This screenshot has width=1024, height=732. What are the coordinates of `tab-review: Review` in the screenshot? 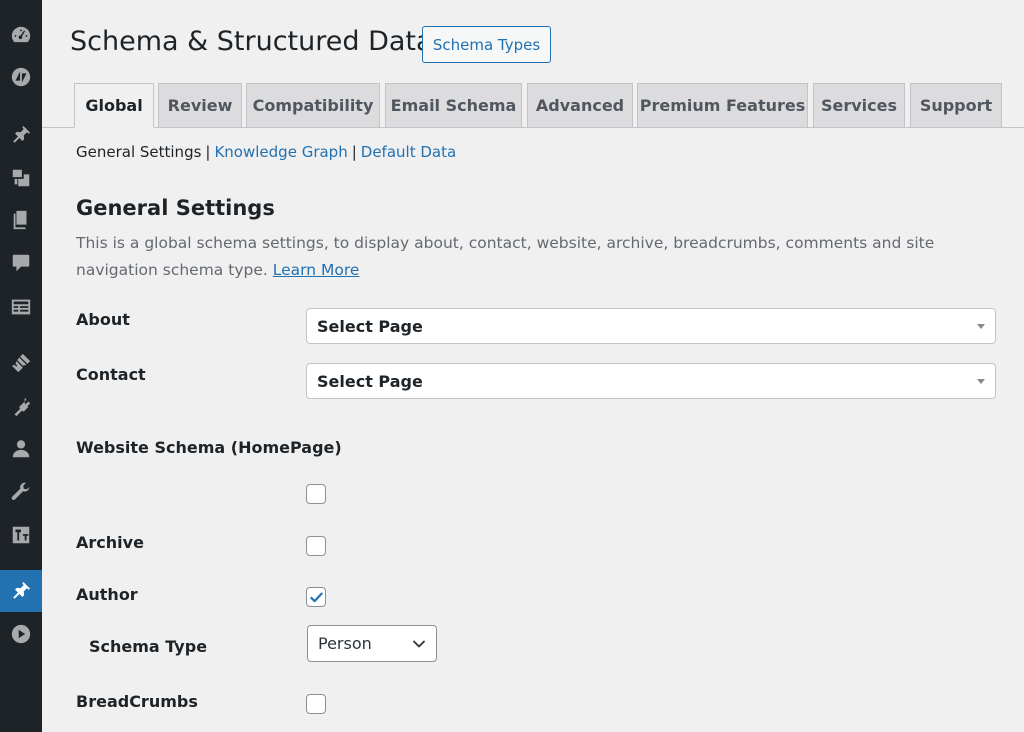 It's located at (200, 105).